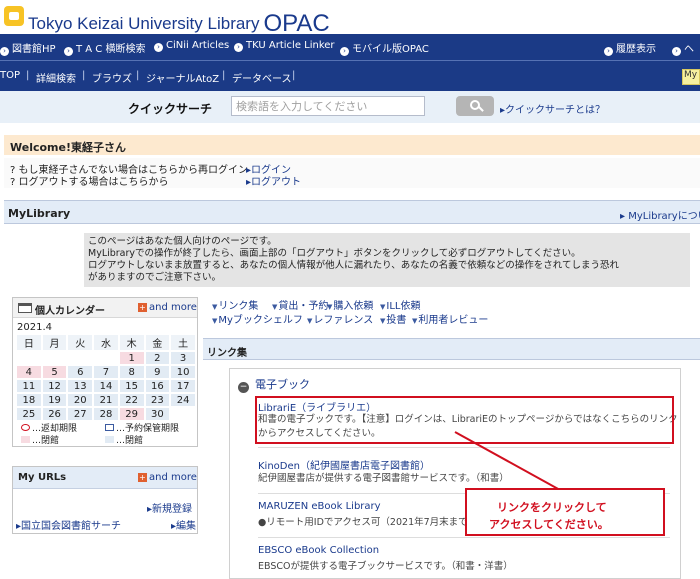  What do you see at coordinates (227, 353) in the screenshot?
I see `links-title: リンク集` at bounding box center [227, 353].